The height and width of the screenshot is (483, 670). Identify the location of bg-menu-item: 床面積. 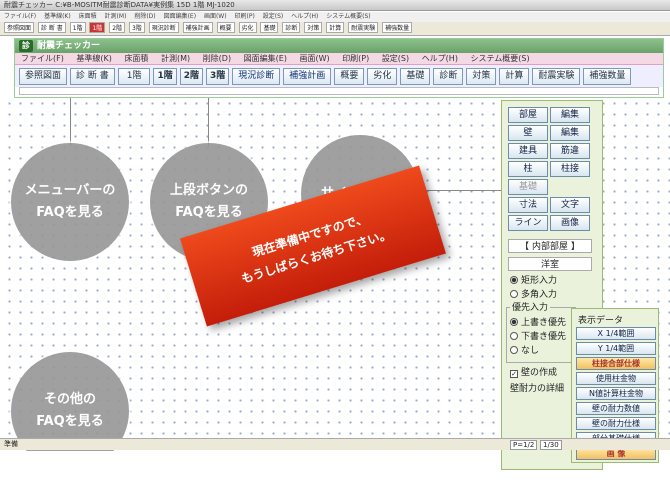
(88, 16).